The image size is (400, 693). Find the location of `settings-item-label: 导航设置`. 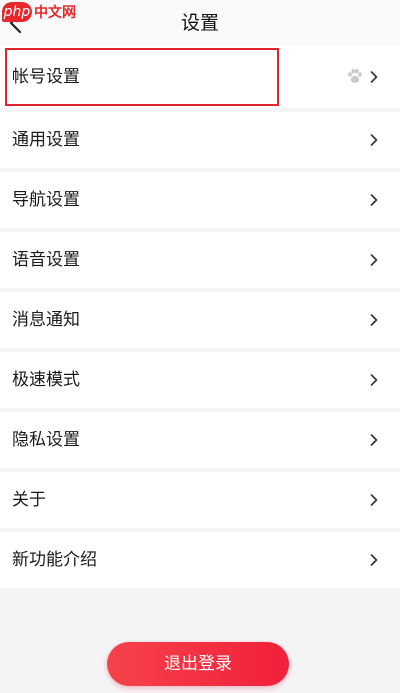

settings-item-label: 导航设置 is located at coordinates (46, 200).